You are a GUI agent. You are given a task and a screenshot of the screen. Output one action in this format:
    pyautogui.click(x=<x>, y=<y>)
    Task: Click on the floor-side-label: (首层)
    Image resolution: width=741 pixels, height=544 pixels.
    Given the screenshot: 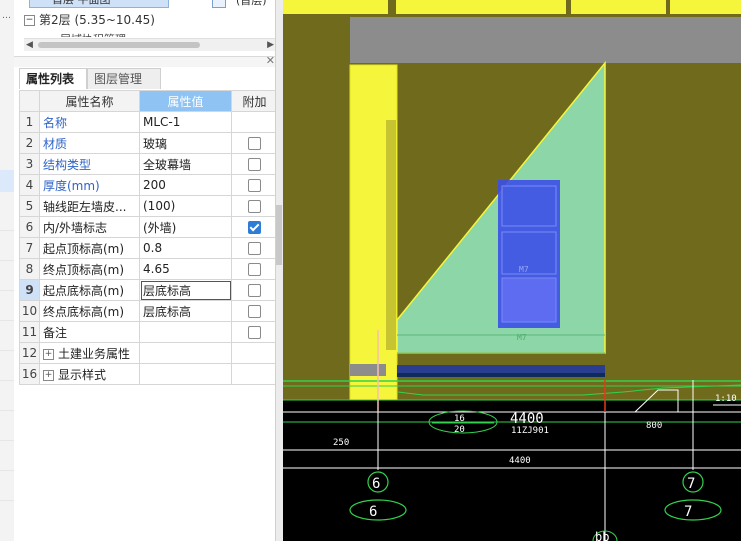 What is the action you would take?
    pyautogui.click(x=251, y=3)
    